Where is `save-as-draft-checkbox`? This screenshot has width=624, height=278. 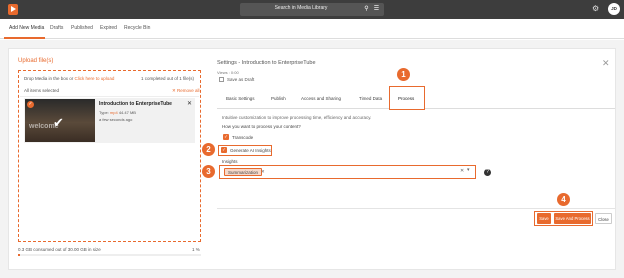
save-as-draft-checkbox is located at coordinates (221, 79).